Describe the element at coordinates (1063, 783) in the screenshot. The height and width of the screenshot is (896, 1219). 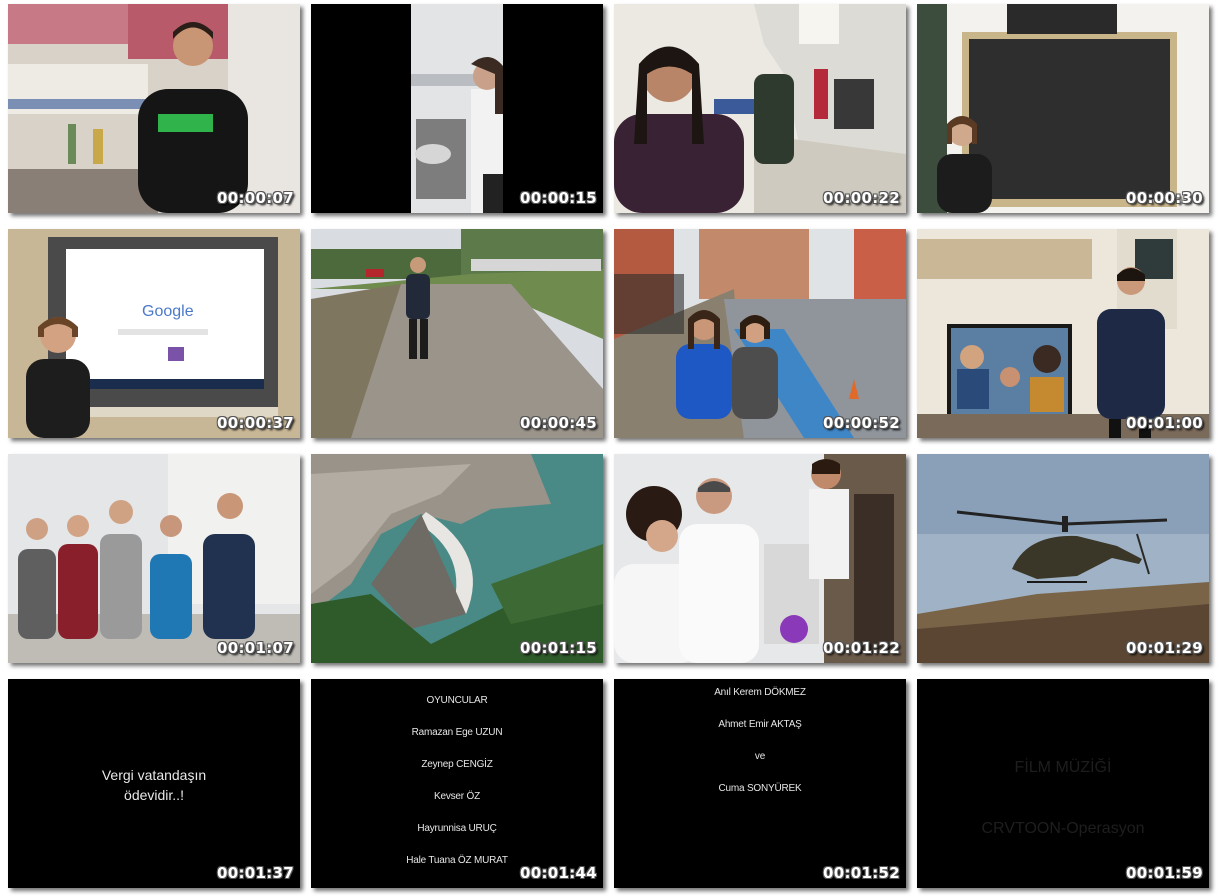
I see `frame-16-film-music: FİLM MÜZİĞİ CRVTOON-Operasyon 00:01:59` at that location.